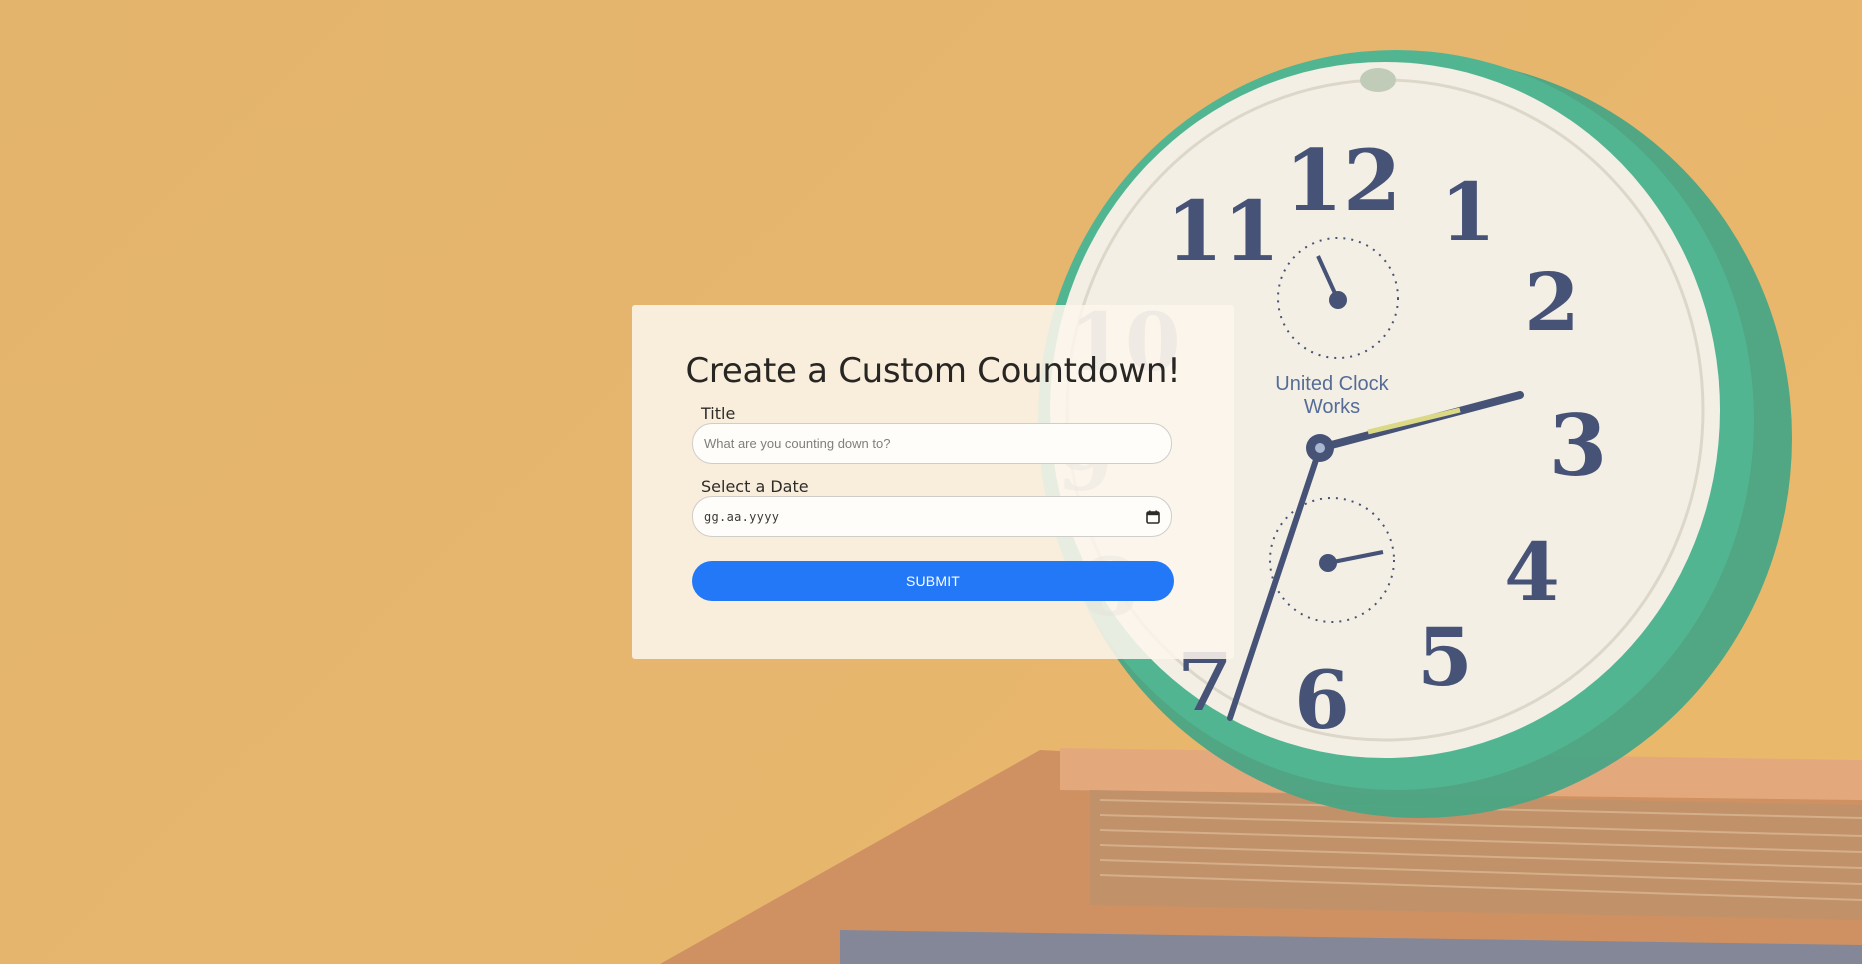 Image resolution: width=1862 pixels, height=964 pixels. I want to click on svg-text: 6, so click(1322, 700).